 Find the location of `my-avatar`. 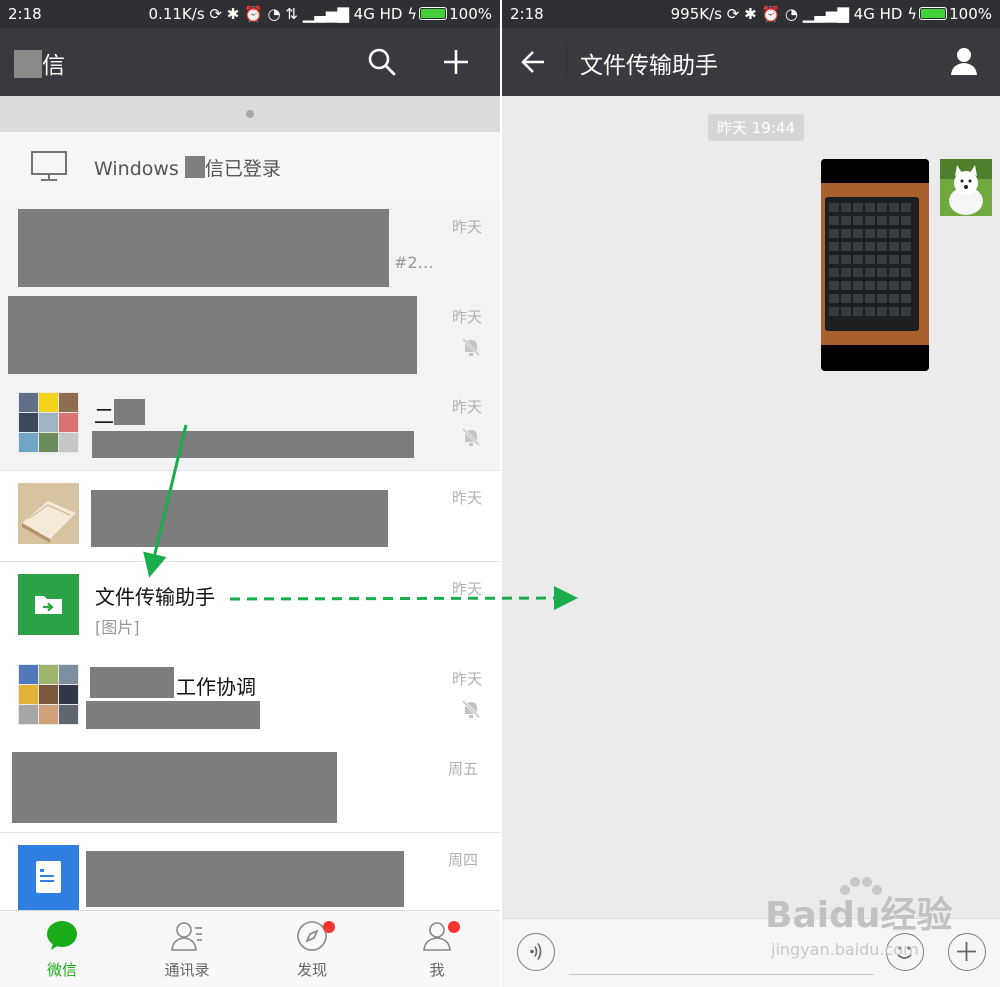

my-avatar is located at coordinates (966, 187).